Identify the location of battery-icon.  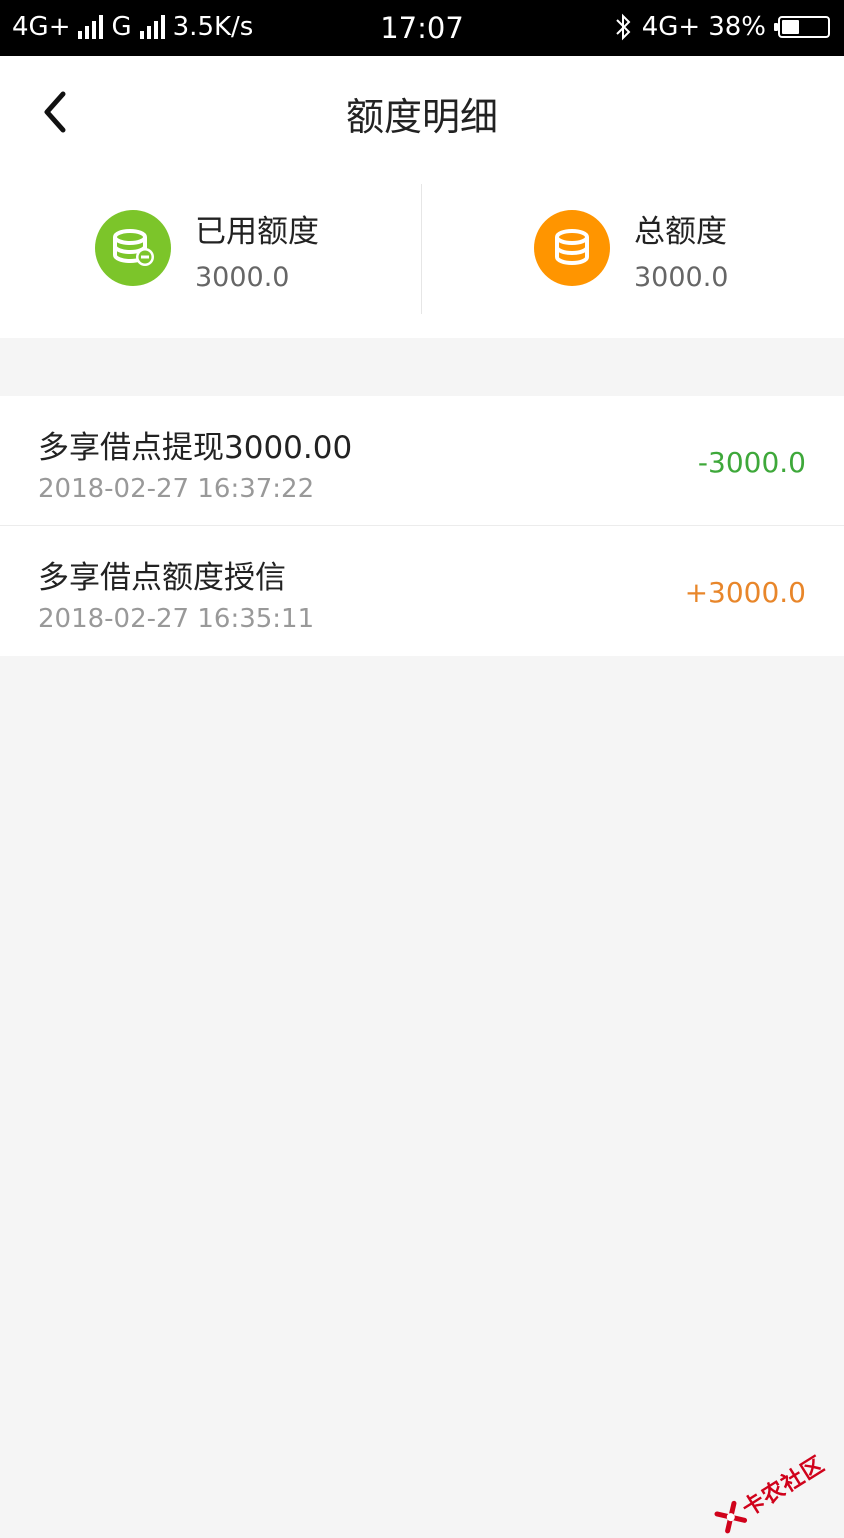
(804, 27).